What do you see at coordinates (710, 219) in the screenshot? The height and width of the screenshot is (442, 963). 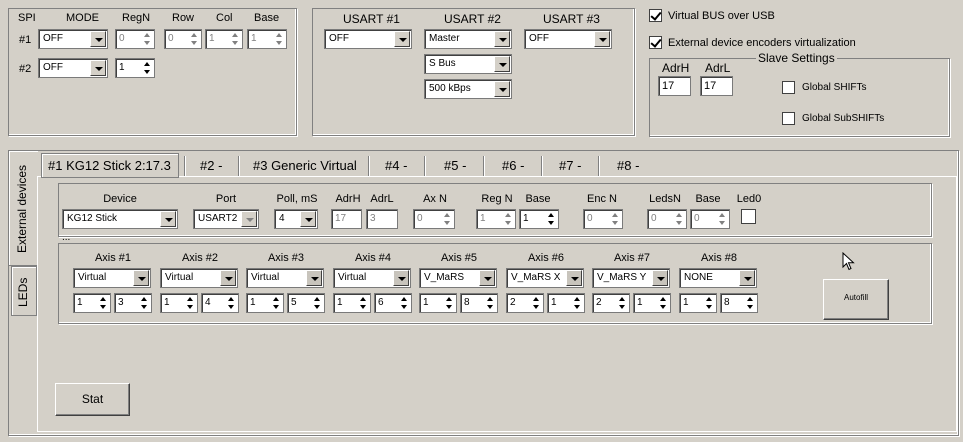 I see `base2-spinner: 0` at bounding box center [710, 219].